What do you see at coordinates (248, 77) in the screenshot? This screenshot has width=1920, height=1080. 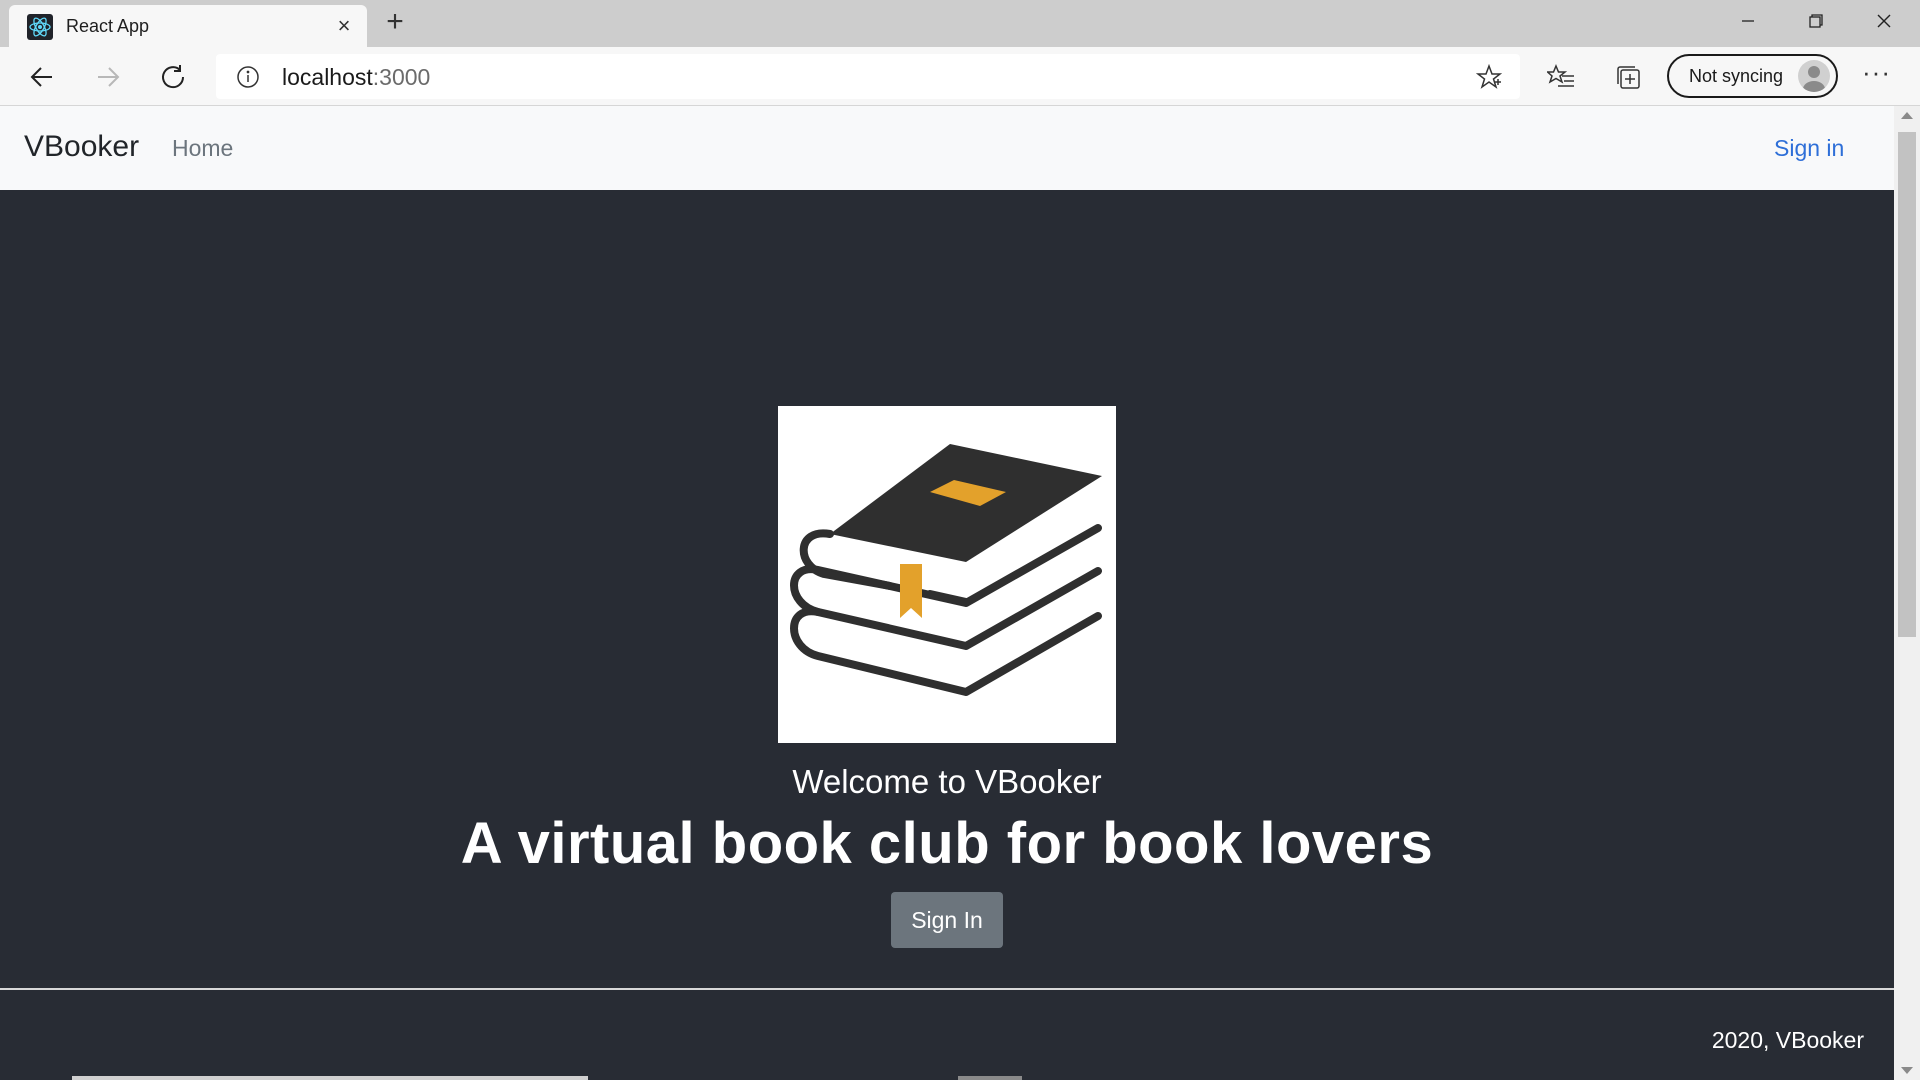 I see `site-info-icon` at bounding box center [248, 77].